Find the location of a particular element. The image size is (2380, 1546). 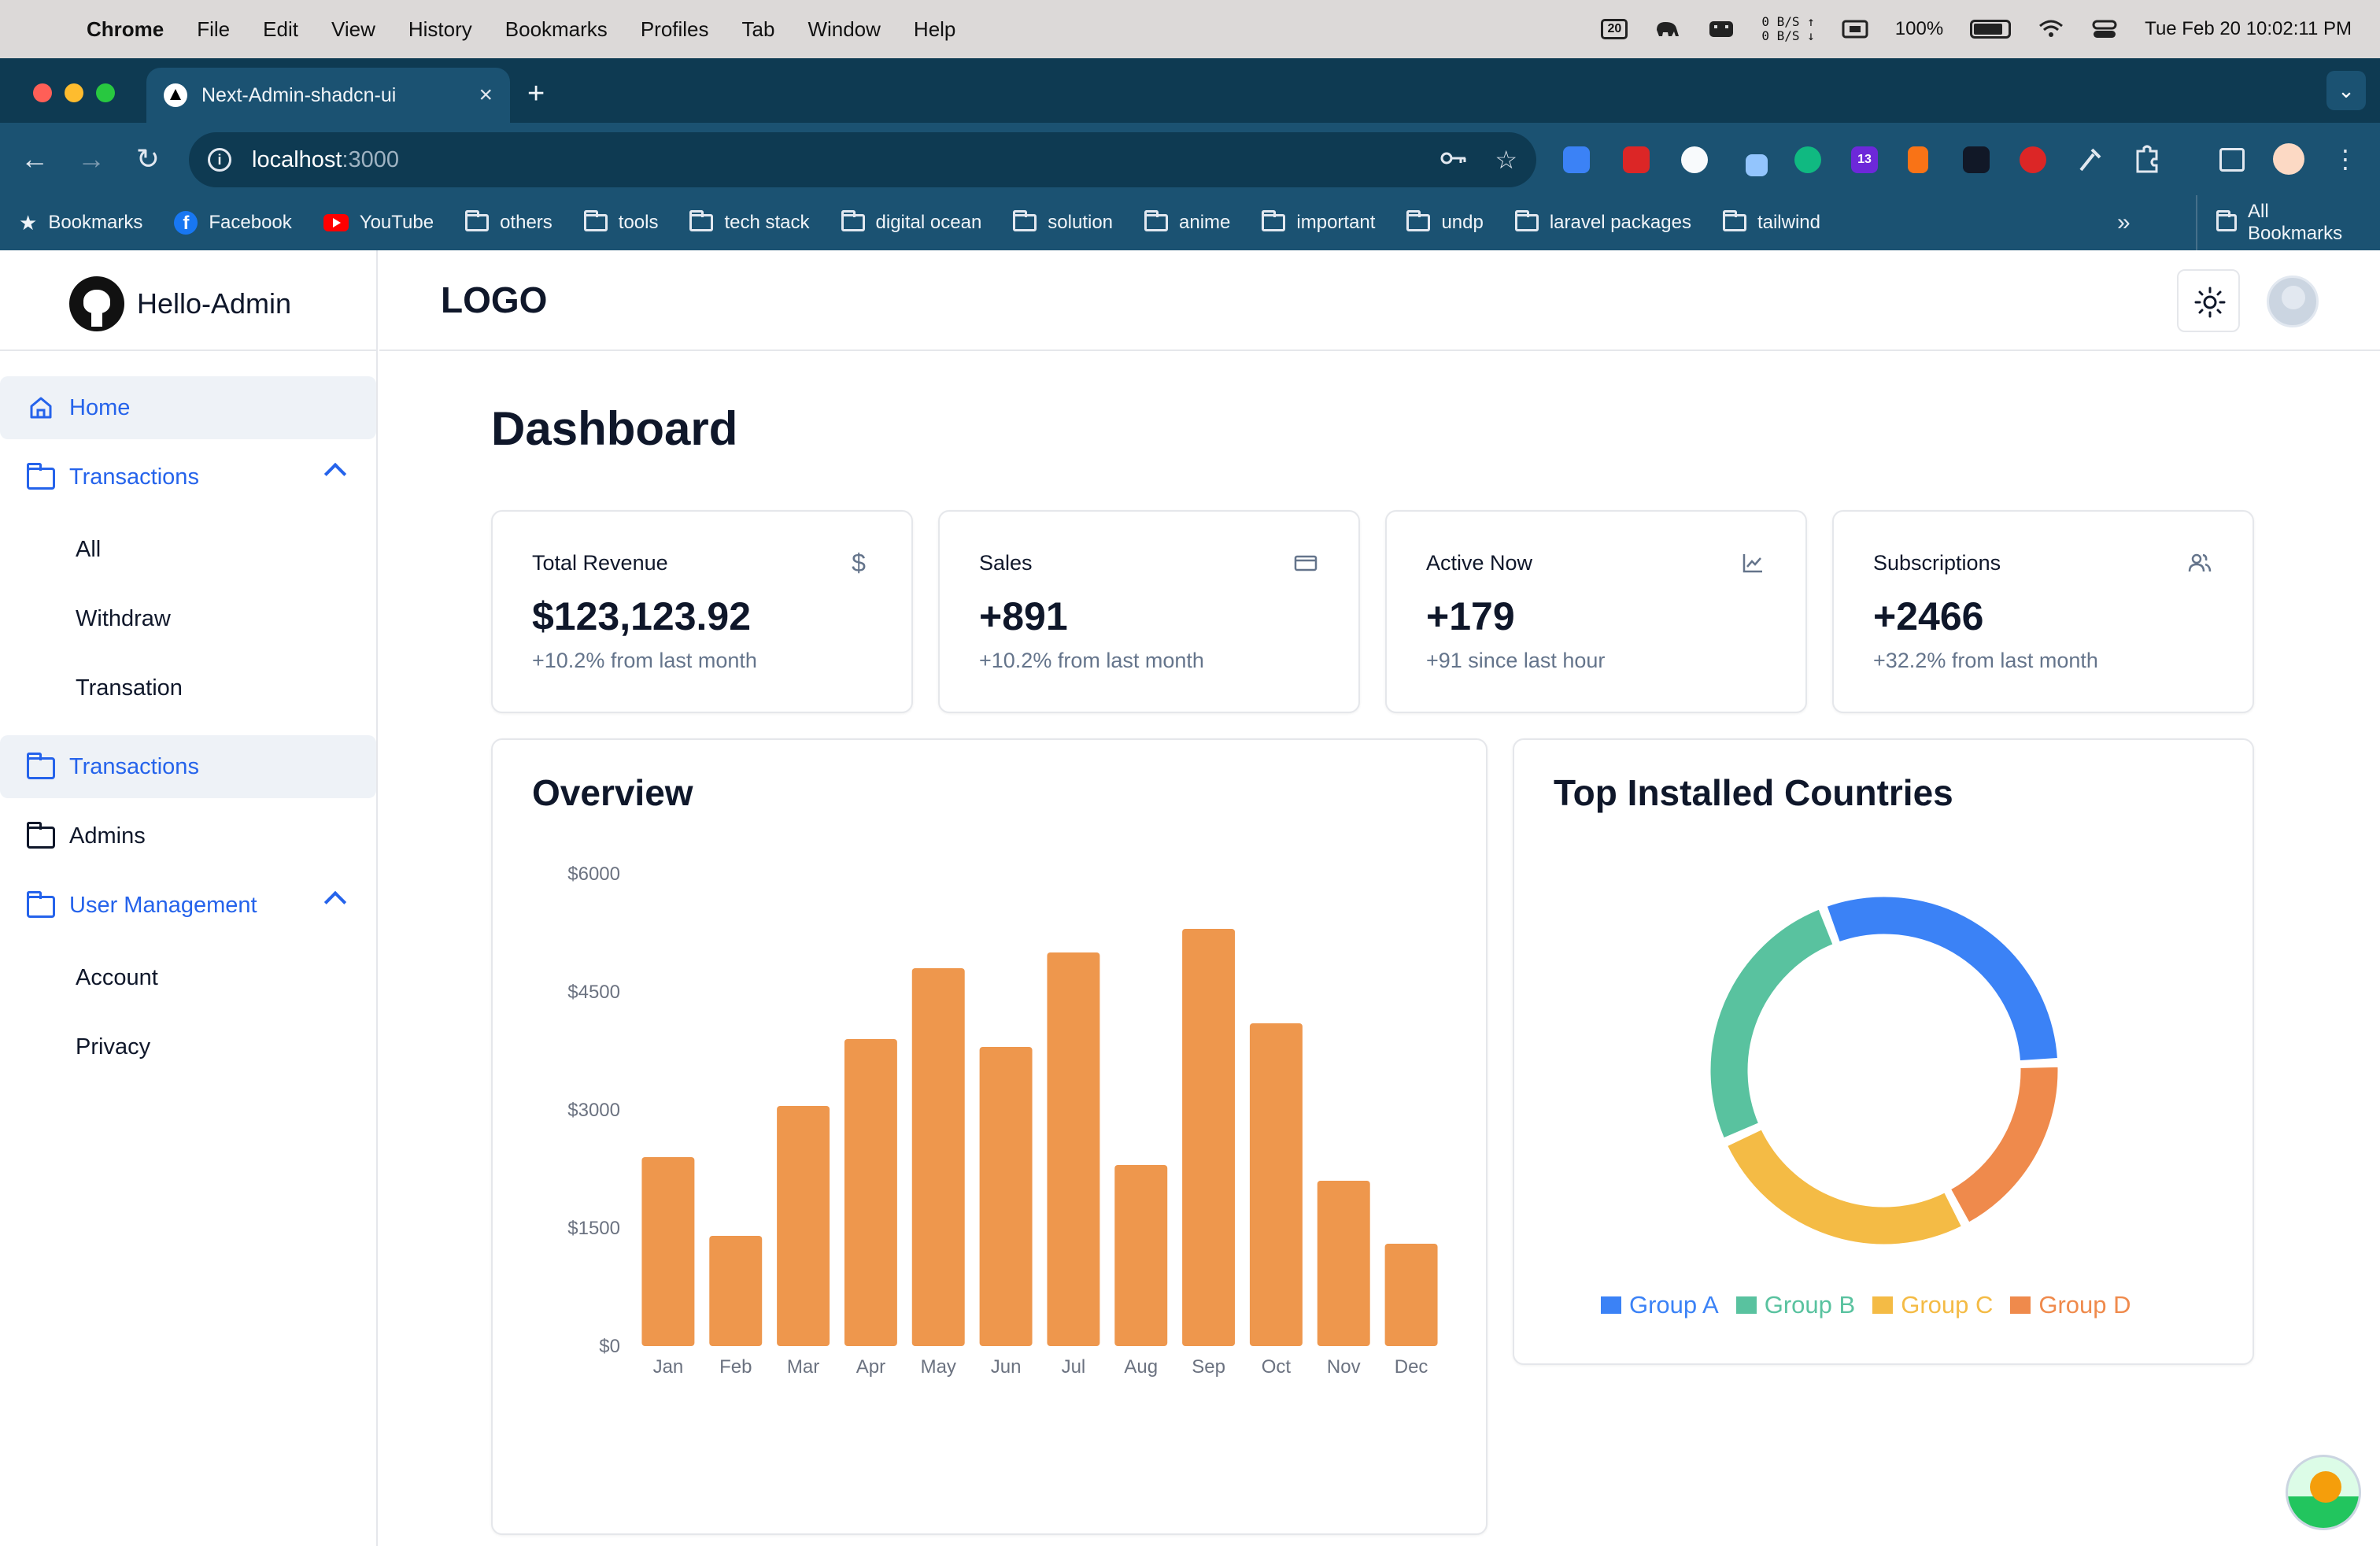

menu-window: Window is located at coordinates (844, 29).